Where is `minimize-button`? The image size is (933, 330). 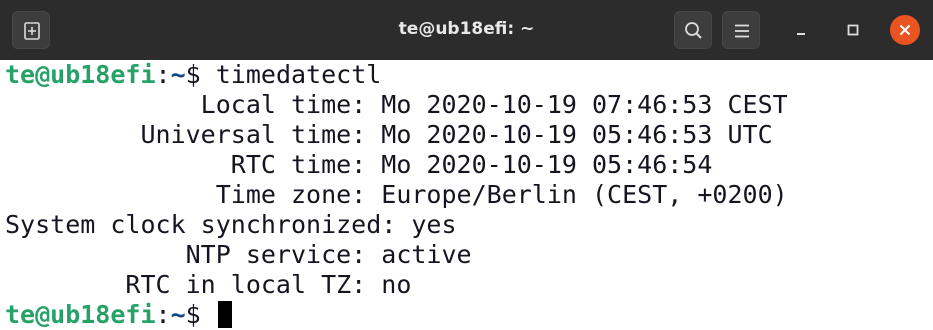
minimize-button is located at coordinates (801, 30).